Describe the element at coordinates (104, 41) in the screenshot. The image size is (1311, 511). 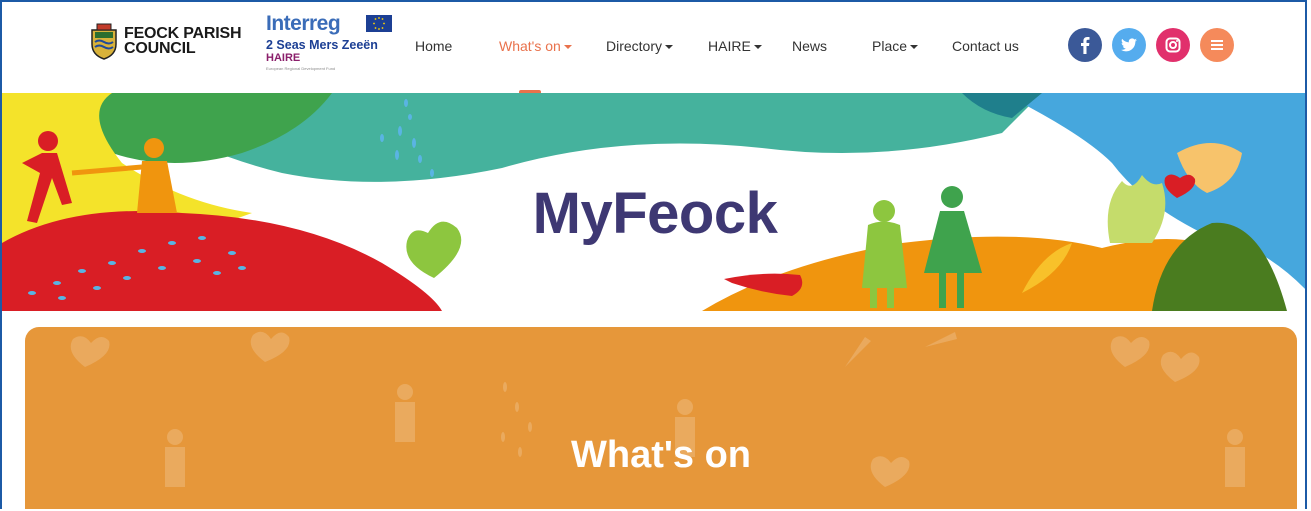
I see `council-crest-icon` at that location.